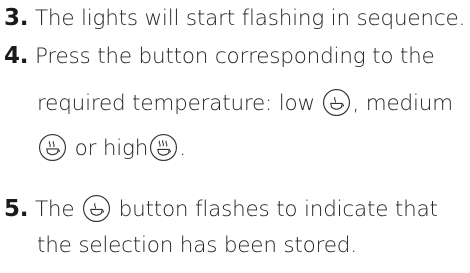  I want to click on cup-high-temperature-icon, so click(163, 147).